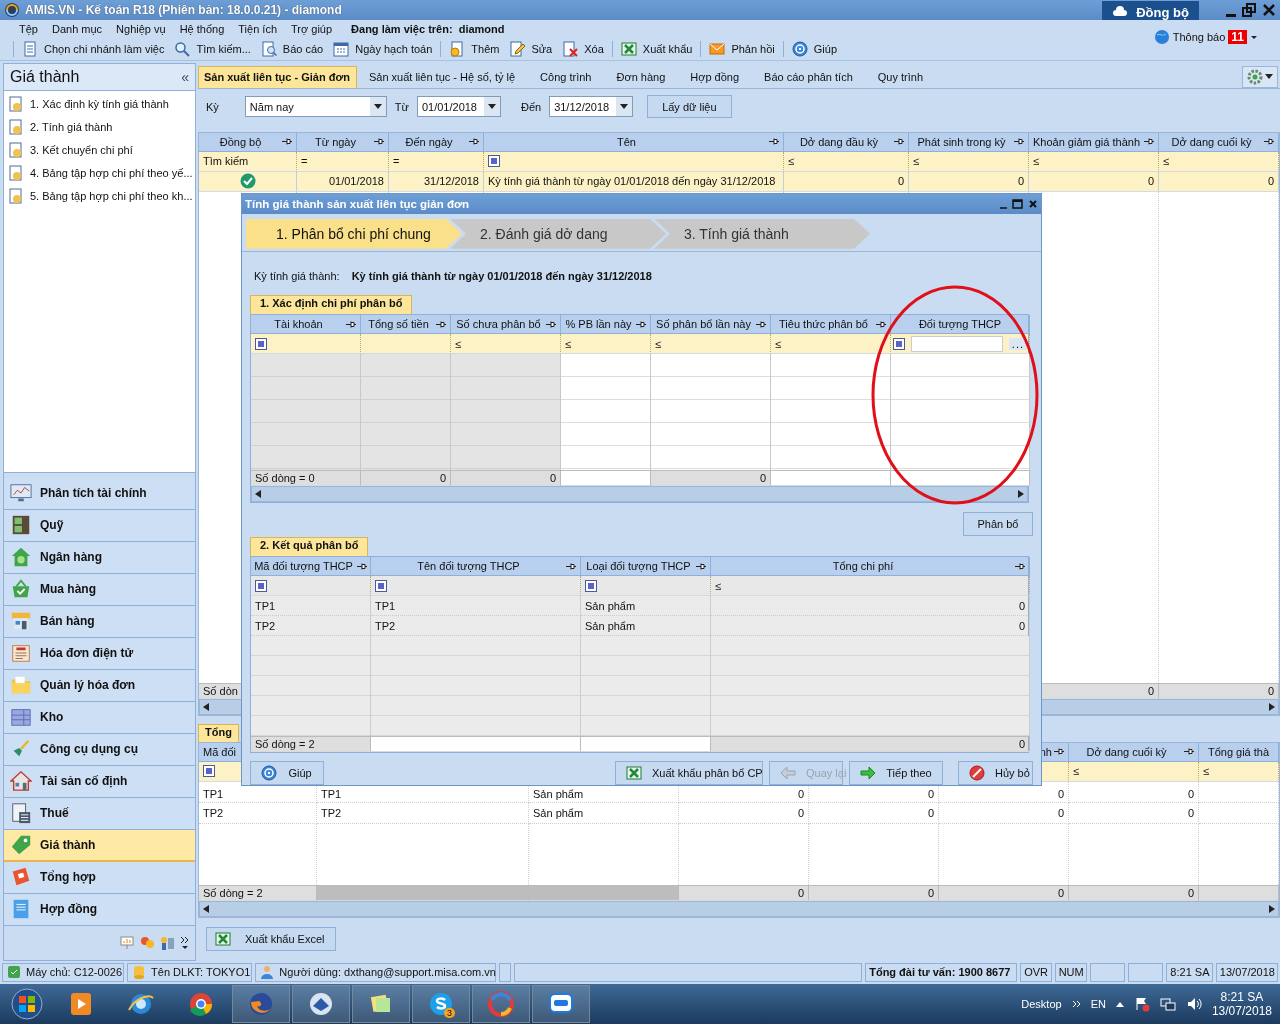 This screenshot has height=1024, width=1280. What do you see at coordinates (995, 773) in the screenshot?
I see `dialog-button: Hủy bỏ` at bounding box center [995, 773].